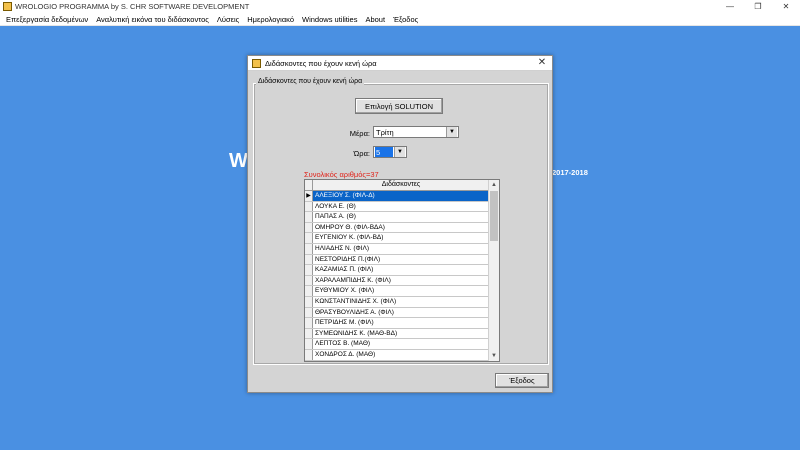  I want to click on table-row: ΚΩΝΣΤΑΝΤΙΝΙΔΗΣ Χ. (ΦΙΛ), so click(397, 302).